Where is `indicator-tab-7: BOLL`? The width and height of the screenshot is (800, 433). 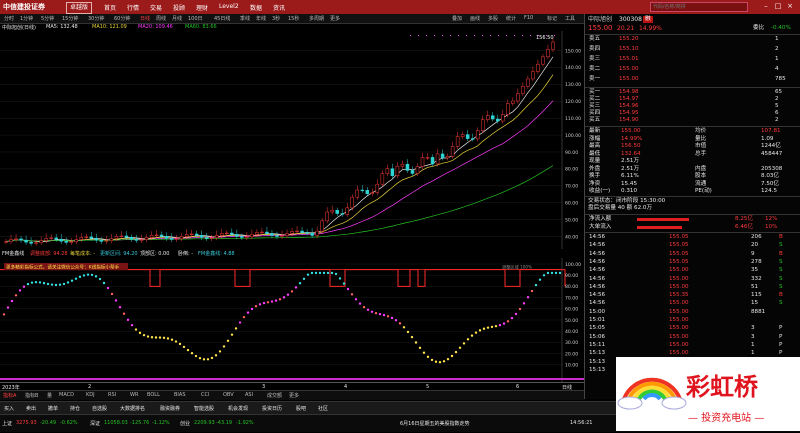
indicator-tab-7: BOLL is located at coordinates (153, 395).